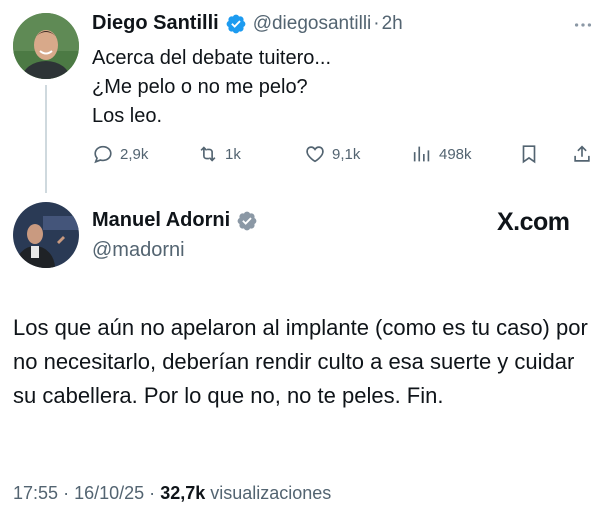 The height and width of the screenshot is (511, 610). I want to click on reply-date: 16/10/25, so click(109, 493).